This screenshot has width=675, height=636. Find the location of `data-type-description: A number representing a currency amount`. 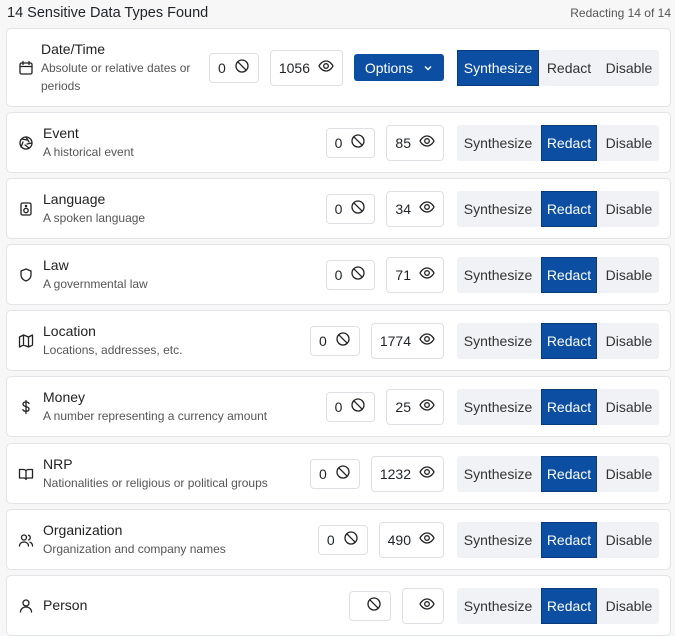

data-type-description: A number representing a currency amount is located at coordinates (155, 415).